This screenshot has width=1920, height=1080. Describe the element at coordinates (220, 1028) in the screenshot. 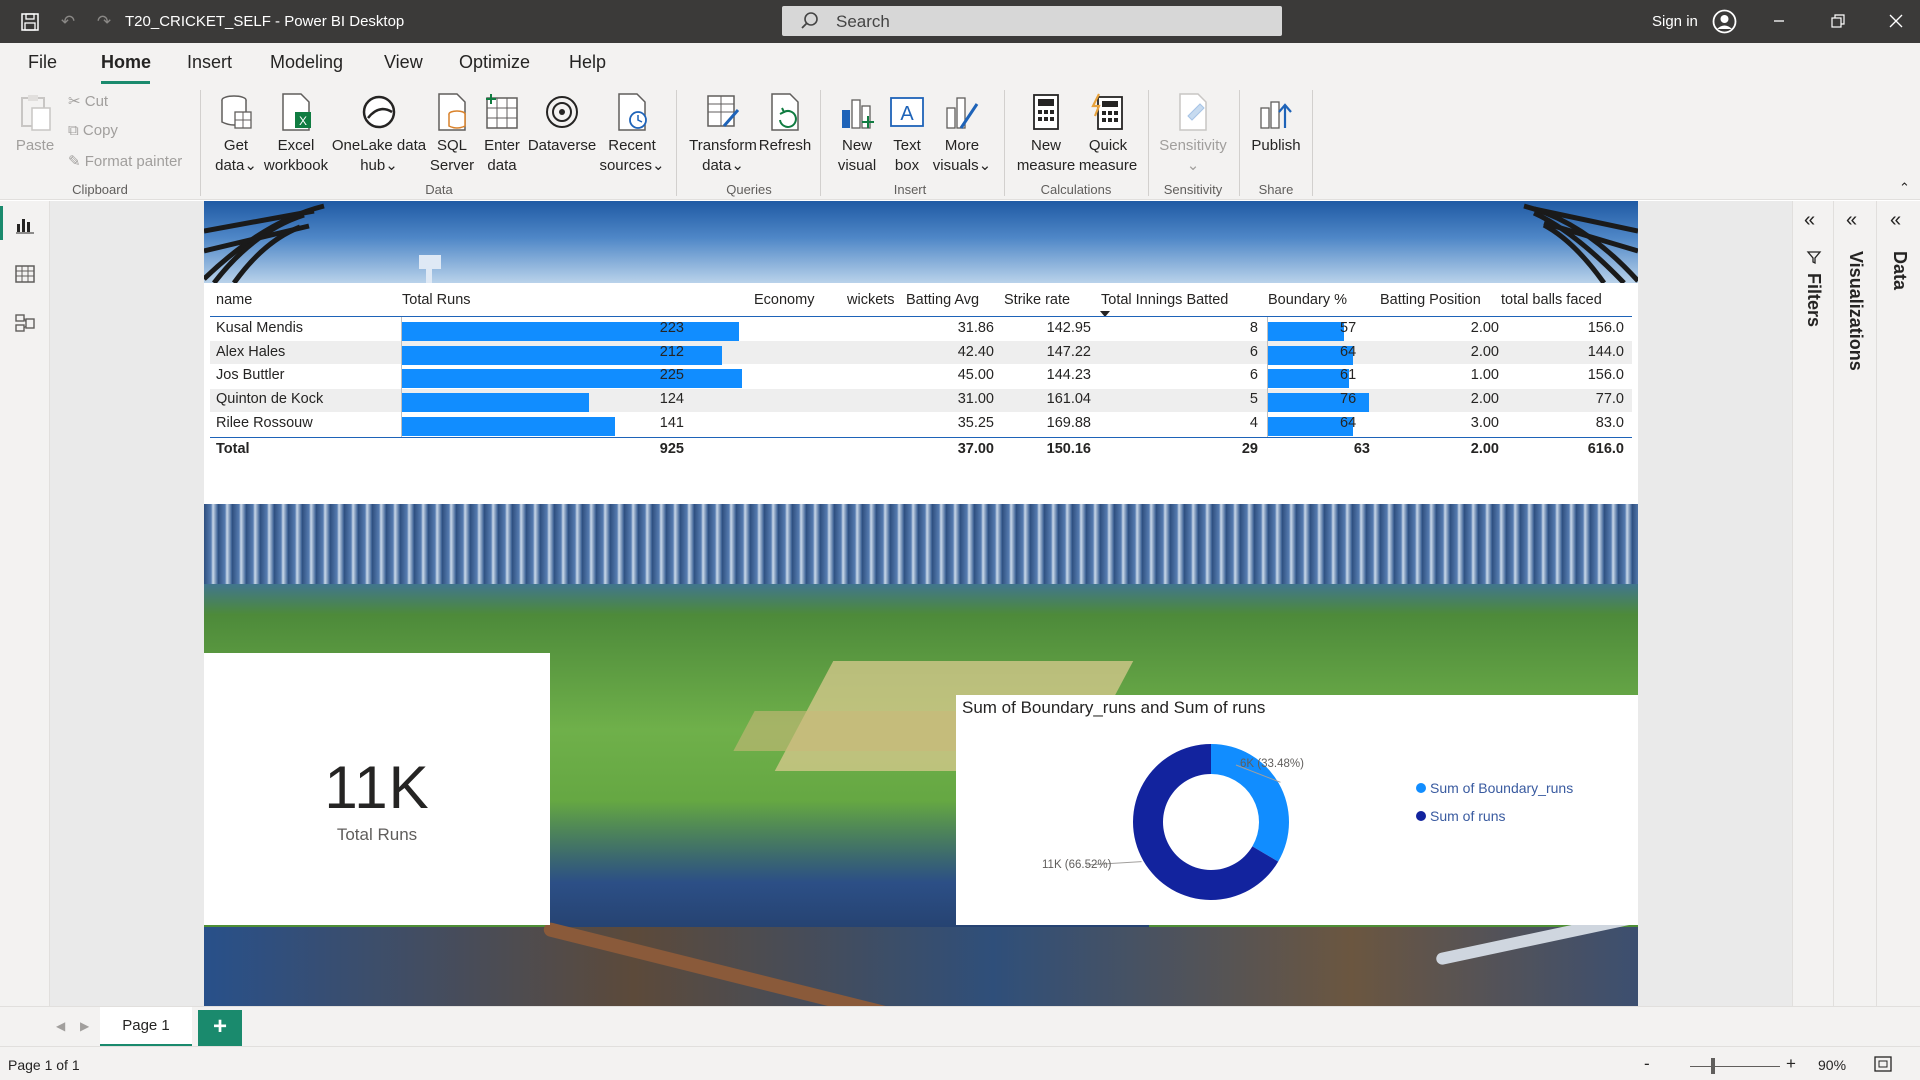

I see `add-page-button: +` at that location.